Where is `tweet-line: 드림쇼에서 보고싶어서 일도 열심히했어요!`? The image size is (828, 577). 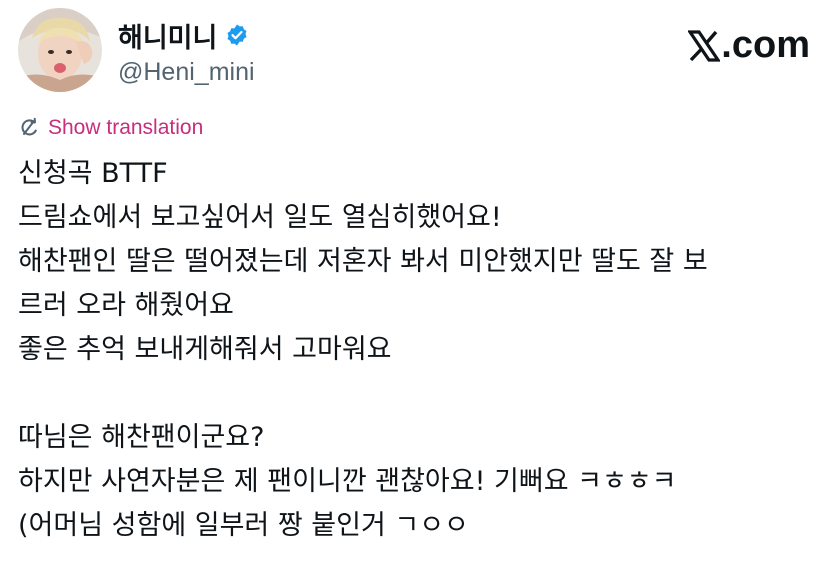
tweet-line: 드림쇼에서 보고싶어서 일도 열심히했어요! is located at coordinates (260, 217).